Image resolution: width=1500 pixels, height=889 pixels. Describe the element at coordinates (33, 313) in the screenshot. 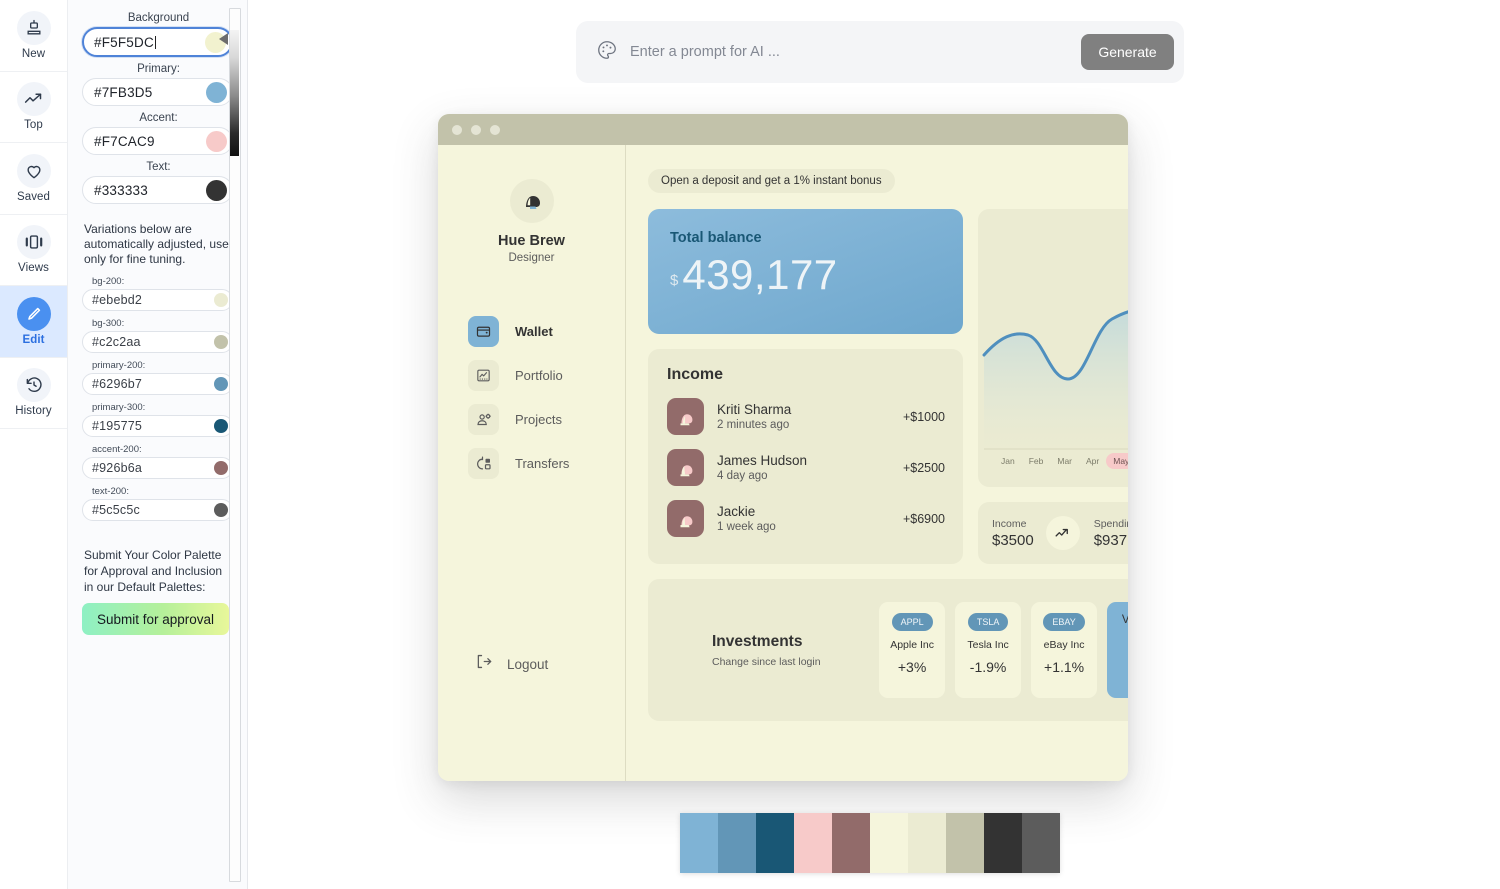

I see `pencil-icon` at that location.